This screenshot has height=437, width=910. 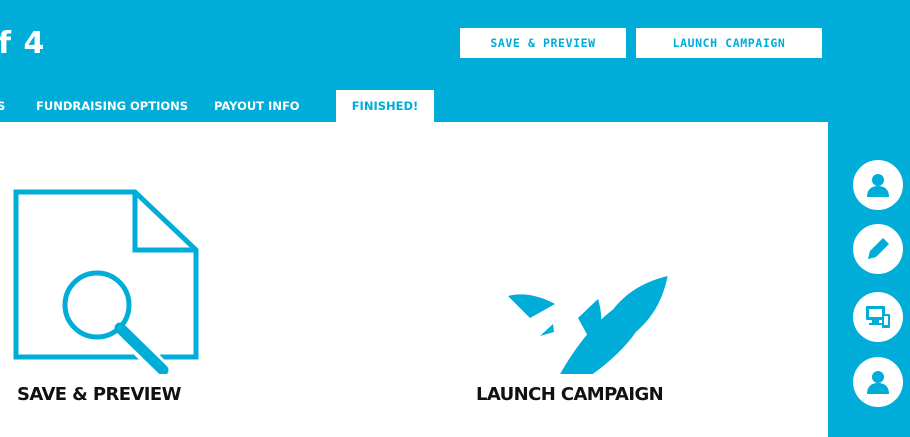 What do you see at coordinates (2, 106) in the screenshot?
I see `tab-previous-step: S` at bounding box center [2, 106].